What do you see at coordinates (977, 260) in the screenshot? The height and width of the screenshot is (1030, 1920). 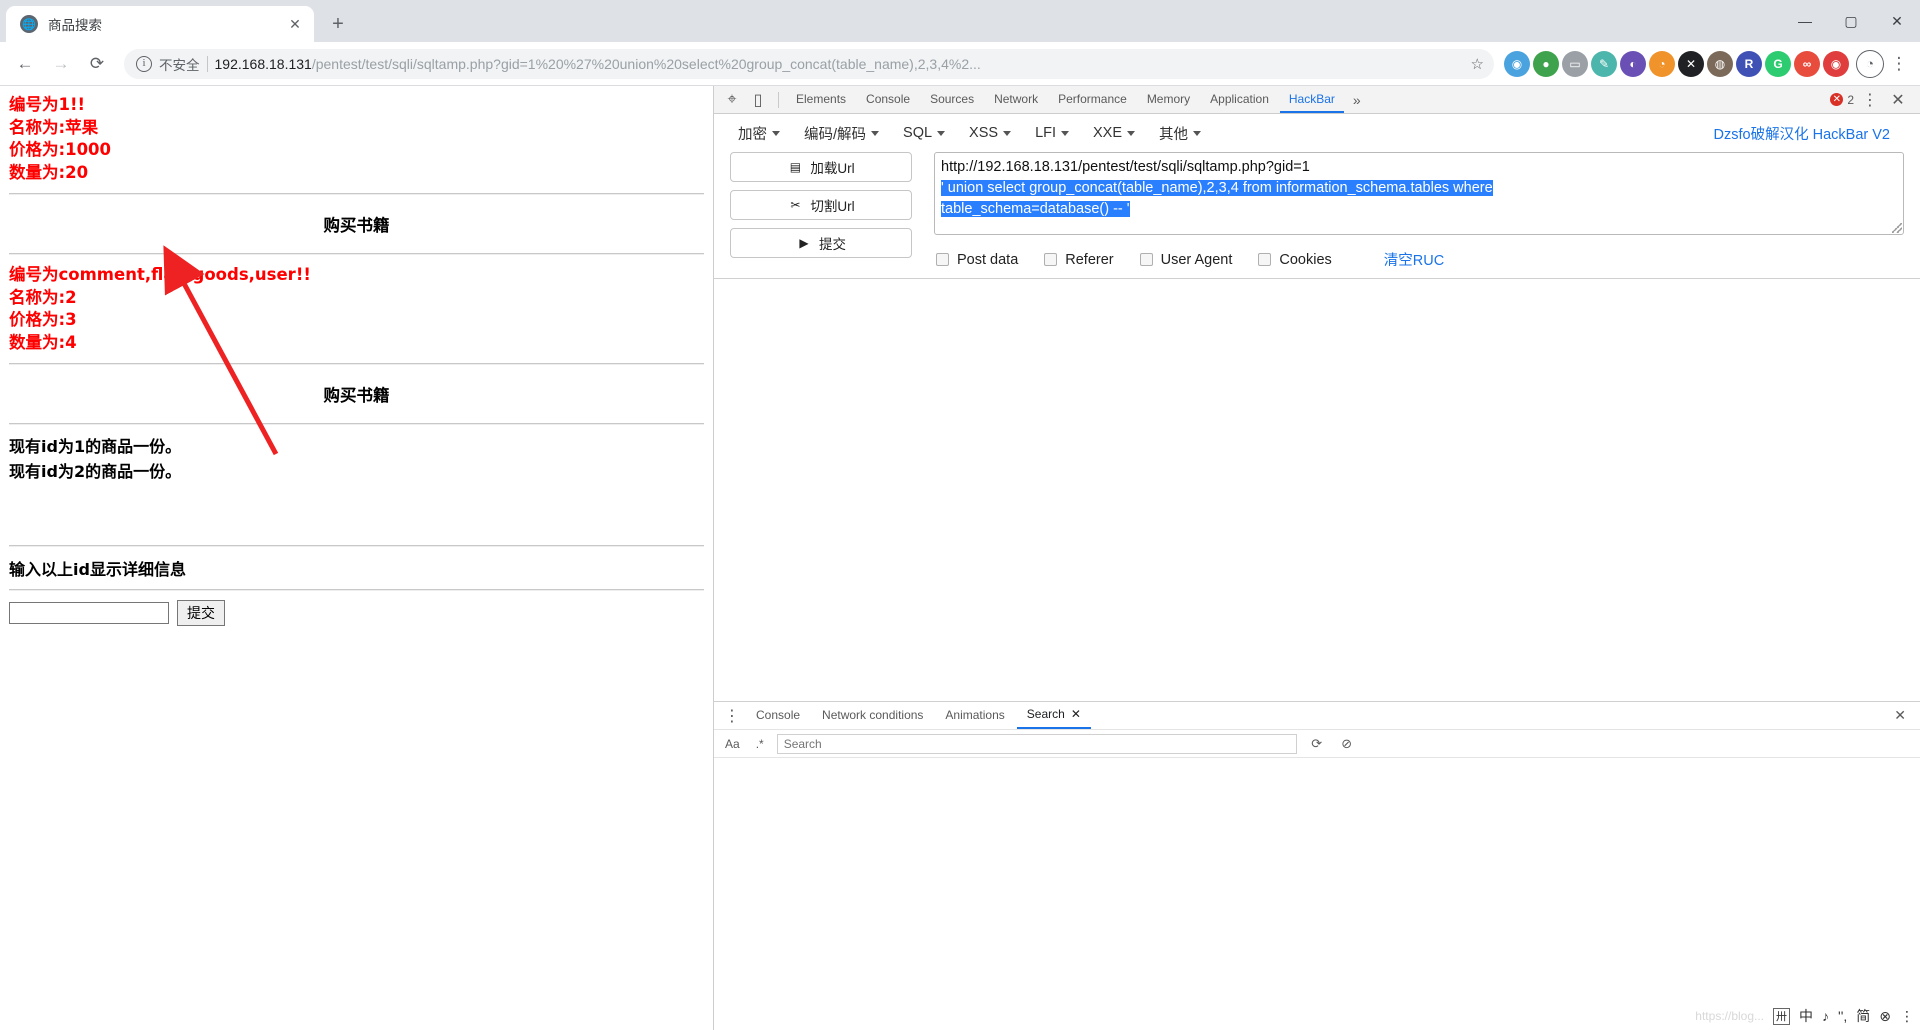 I see `checkbox-post-data: Post data` at bounding box center [977, 260].